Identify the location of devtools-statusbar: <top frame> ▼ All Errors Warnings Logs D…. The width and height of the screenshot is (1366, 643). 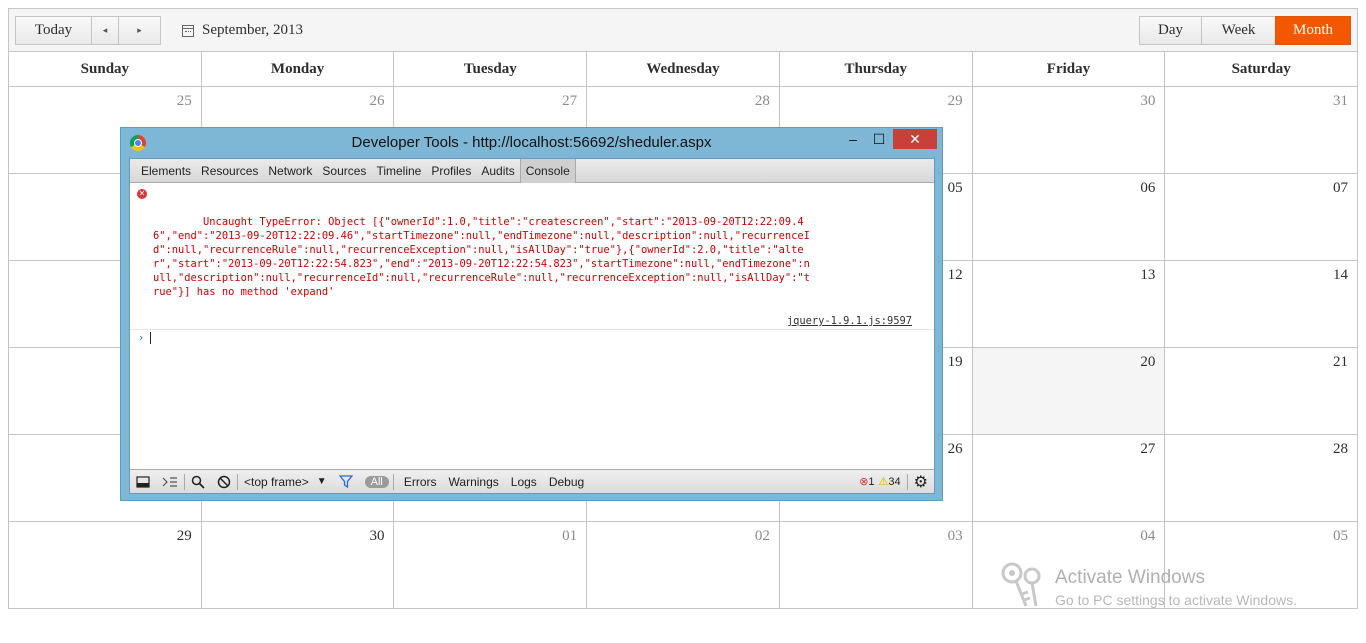
(532, 481).